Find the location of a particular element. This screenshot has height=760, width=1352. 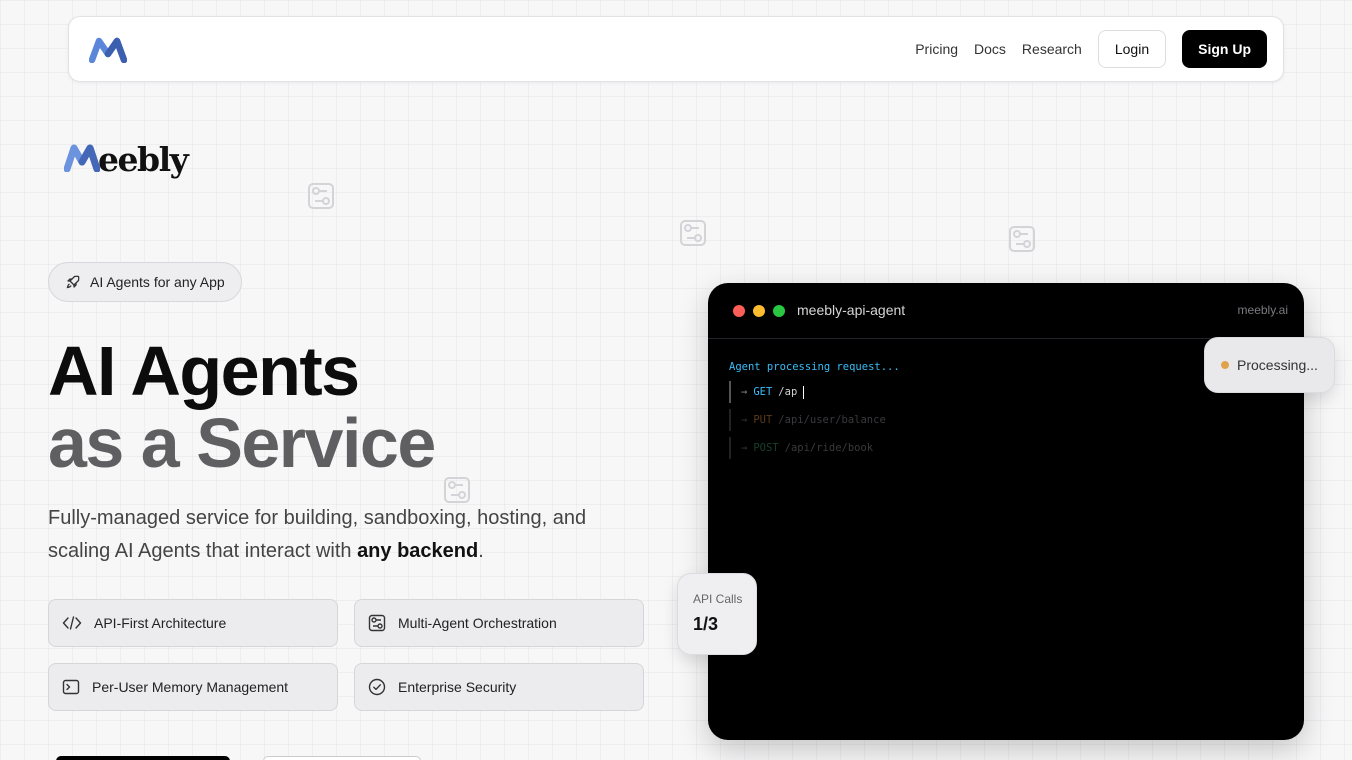

feature-security: Enterprise Security is located at coordinates (499, 687).